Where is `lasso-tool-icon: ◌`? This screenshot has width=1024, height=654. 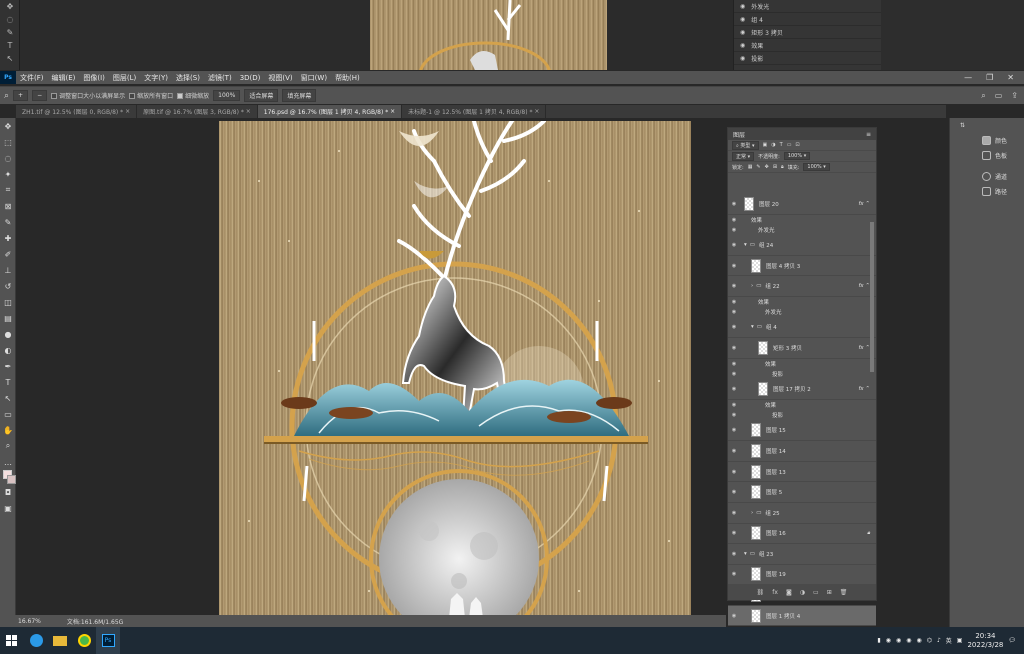
lasso-tool-icon: ◌ is located at coordinates (8, 158).